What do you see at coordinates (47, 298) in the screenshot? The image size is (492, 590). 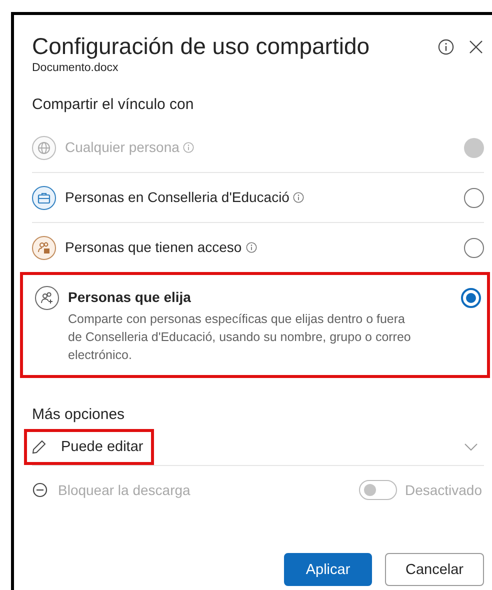 I see `people-add-icon` at bounding box center [47, 298].